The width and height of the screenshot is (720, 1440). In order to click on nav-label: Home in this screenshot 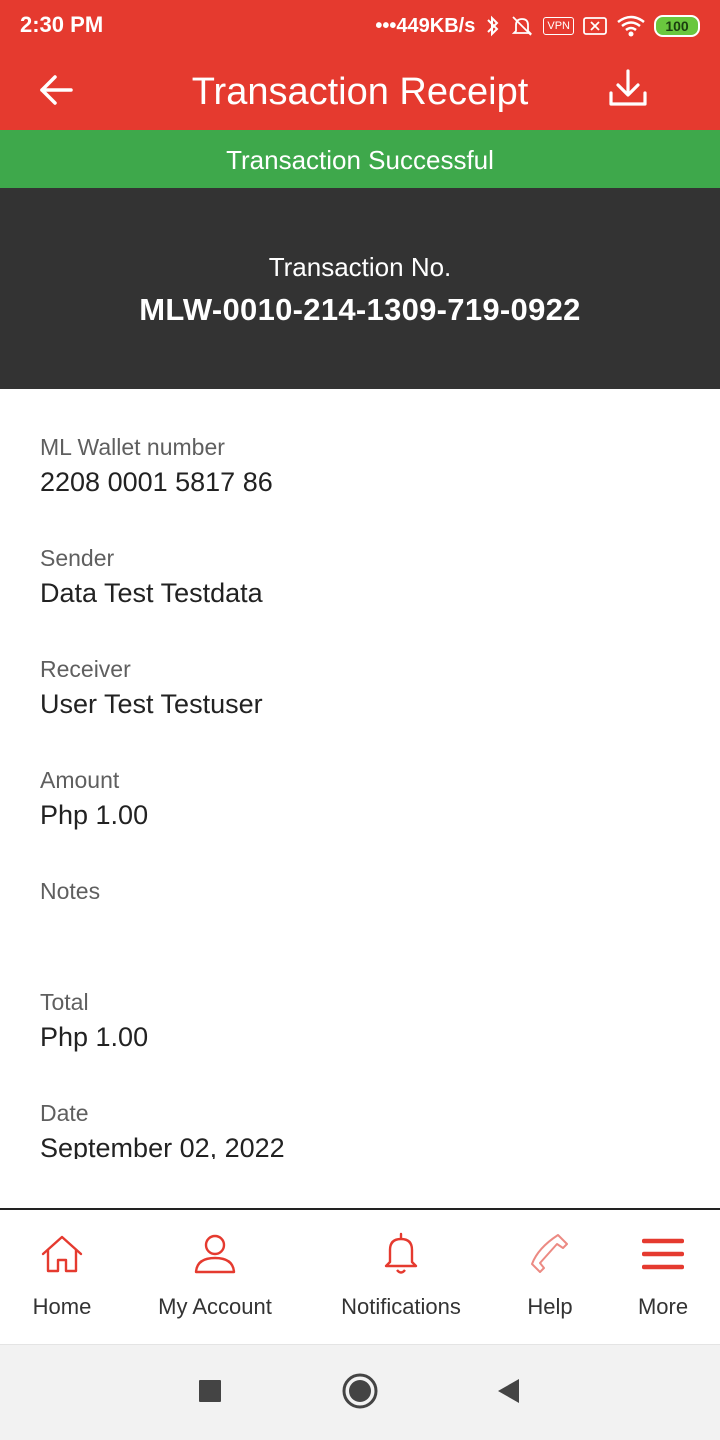, I will do `click(62, 1306)`.